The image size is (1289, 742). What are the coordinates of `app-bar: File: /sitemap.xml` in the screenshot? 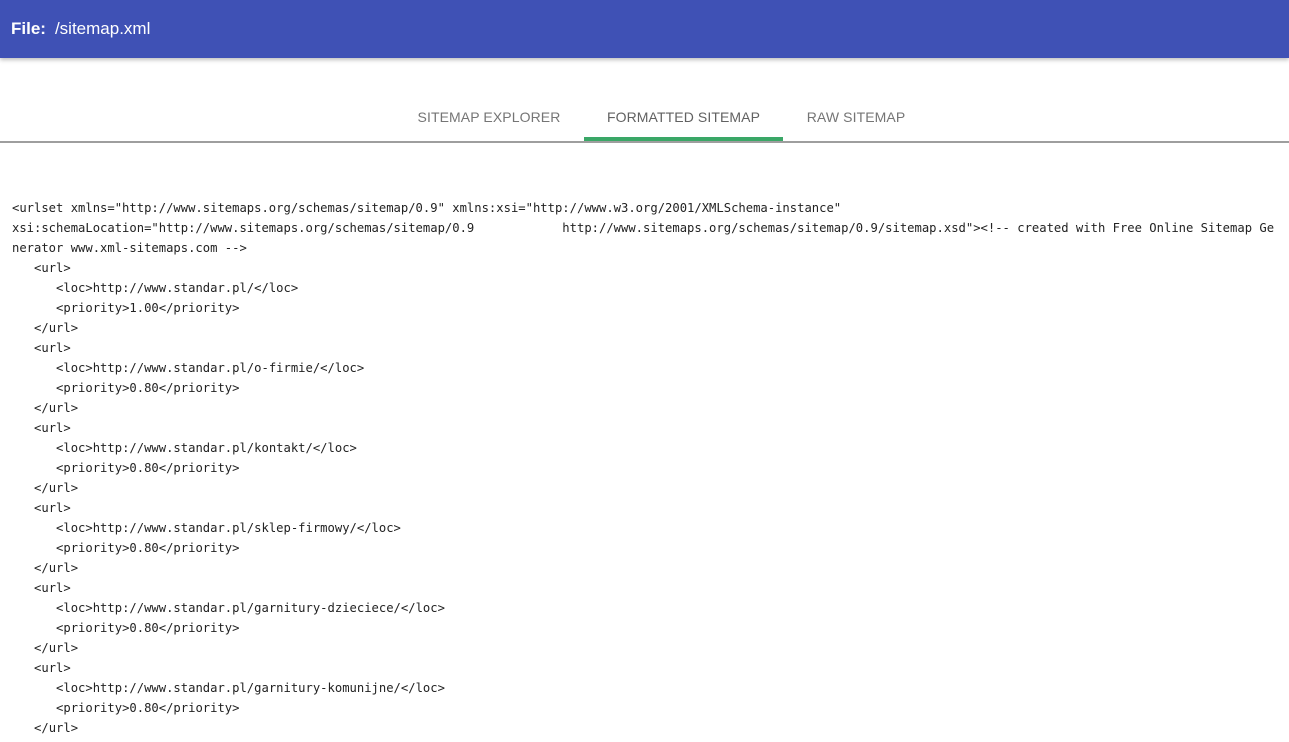 It's located at (644, 29).